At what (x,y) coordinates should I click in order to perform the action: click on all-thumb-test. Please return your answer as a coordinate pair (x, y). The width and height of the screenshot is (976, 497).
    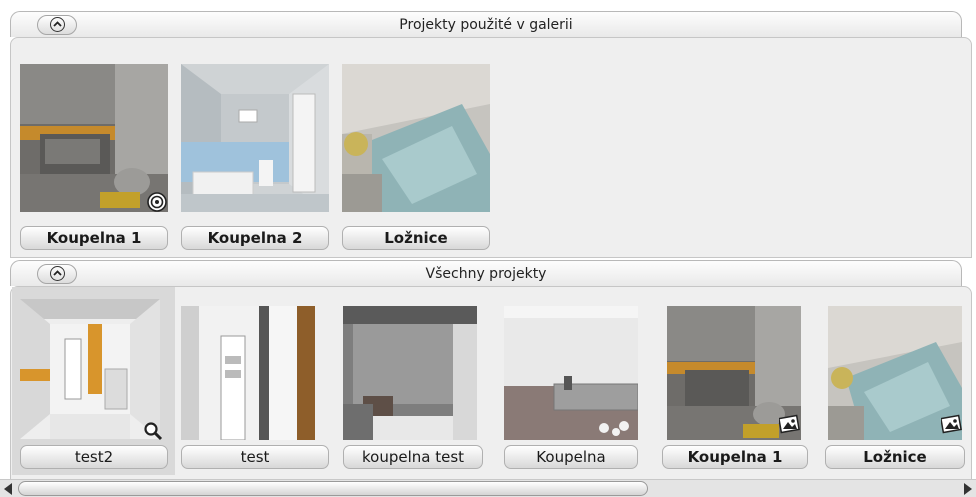
    Looking at the image, I should click on (248, 373).